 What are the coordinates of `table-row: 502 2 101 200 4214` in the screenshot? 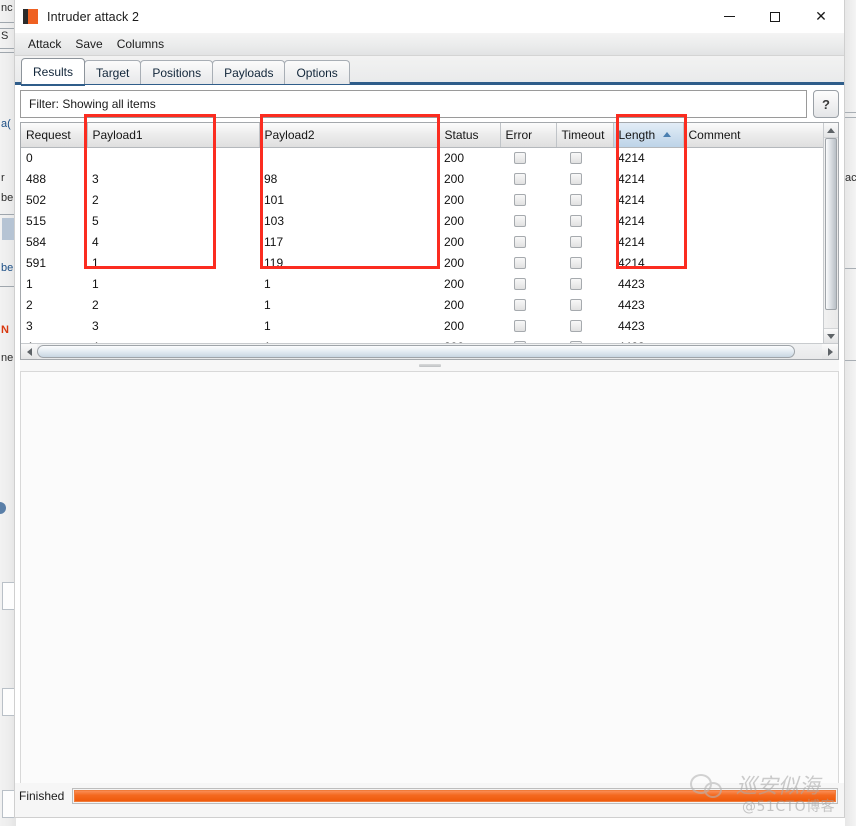 It's located at (422, 199).